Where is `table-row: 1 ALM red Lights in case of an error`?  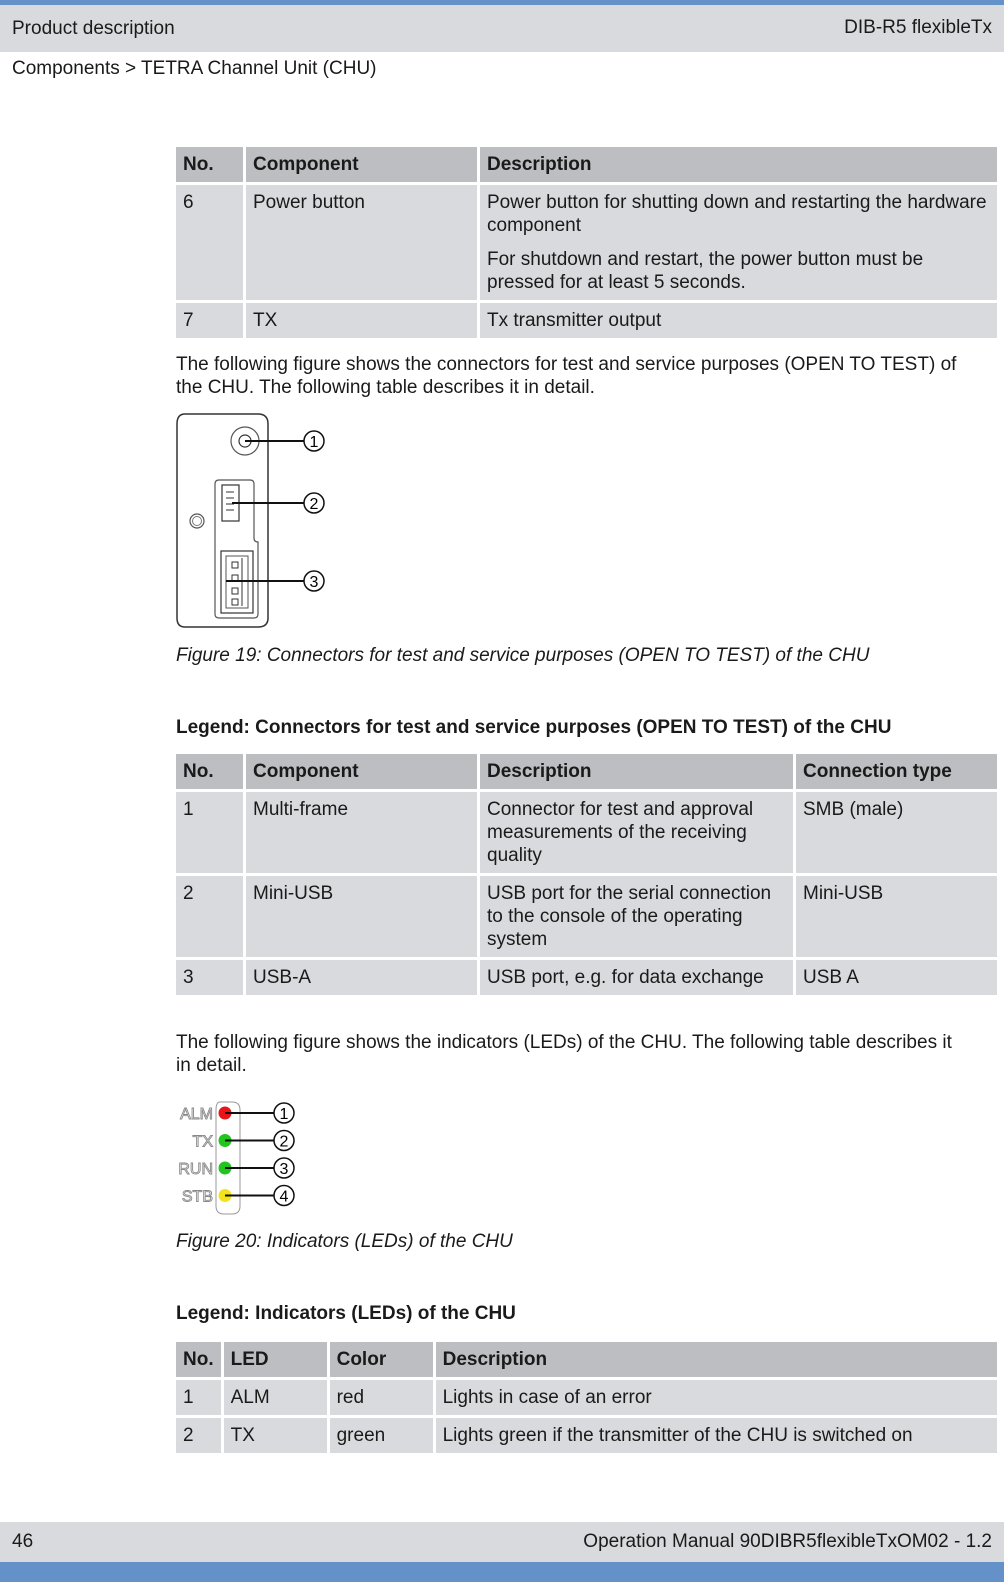
table-row: 1 ALM red Lights in case of an error is located at coordinates (586, 1397).